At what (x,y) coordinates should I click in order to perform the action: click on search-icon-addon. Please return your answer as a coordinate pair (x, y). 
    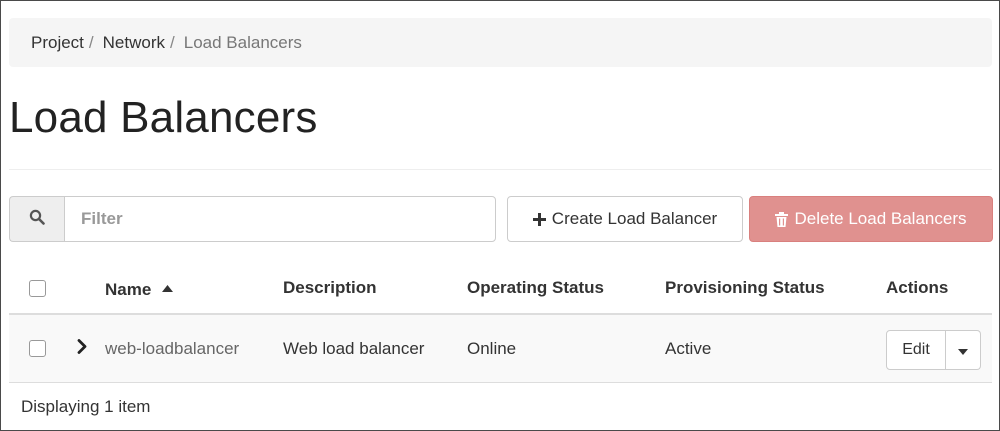
    Looking at the image, I should click on (36, 219).